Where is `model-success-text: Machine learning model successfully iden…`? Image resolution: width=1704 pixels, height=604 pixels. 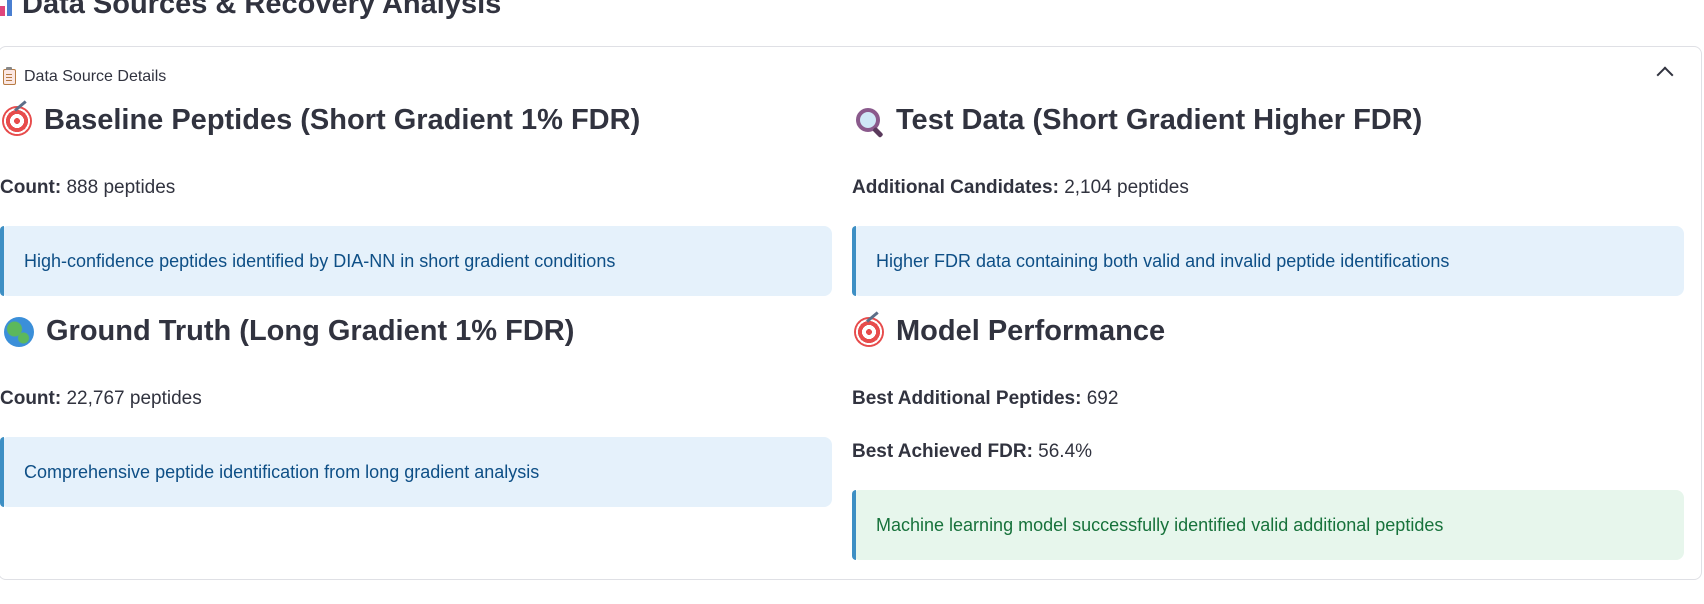
model-success-text: Machine learning model successfully iden… is located at coordinates (1160, 524).